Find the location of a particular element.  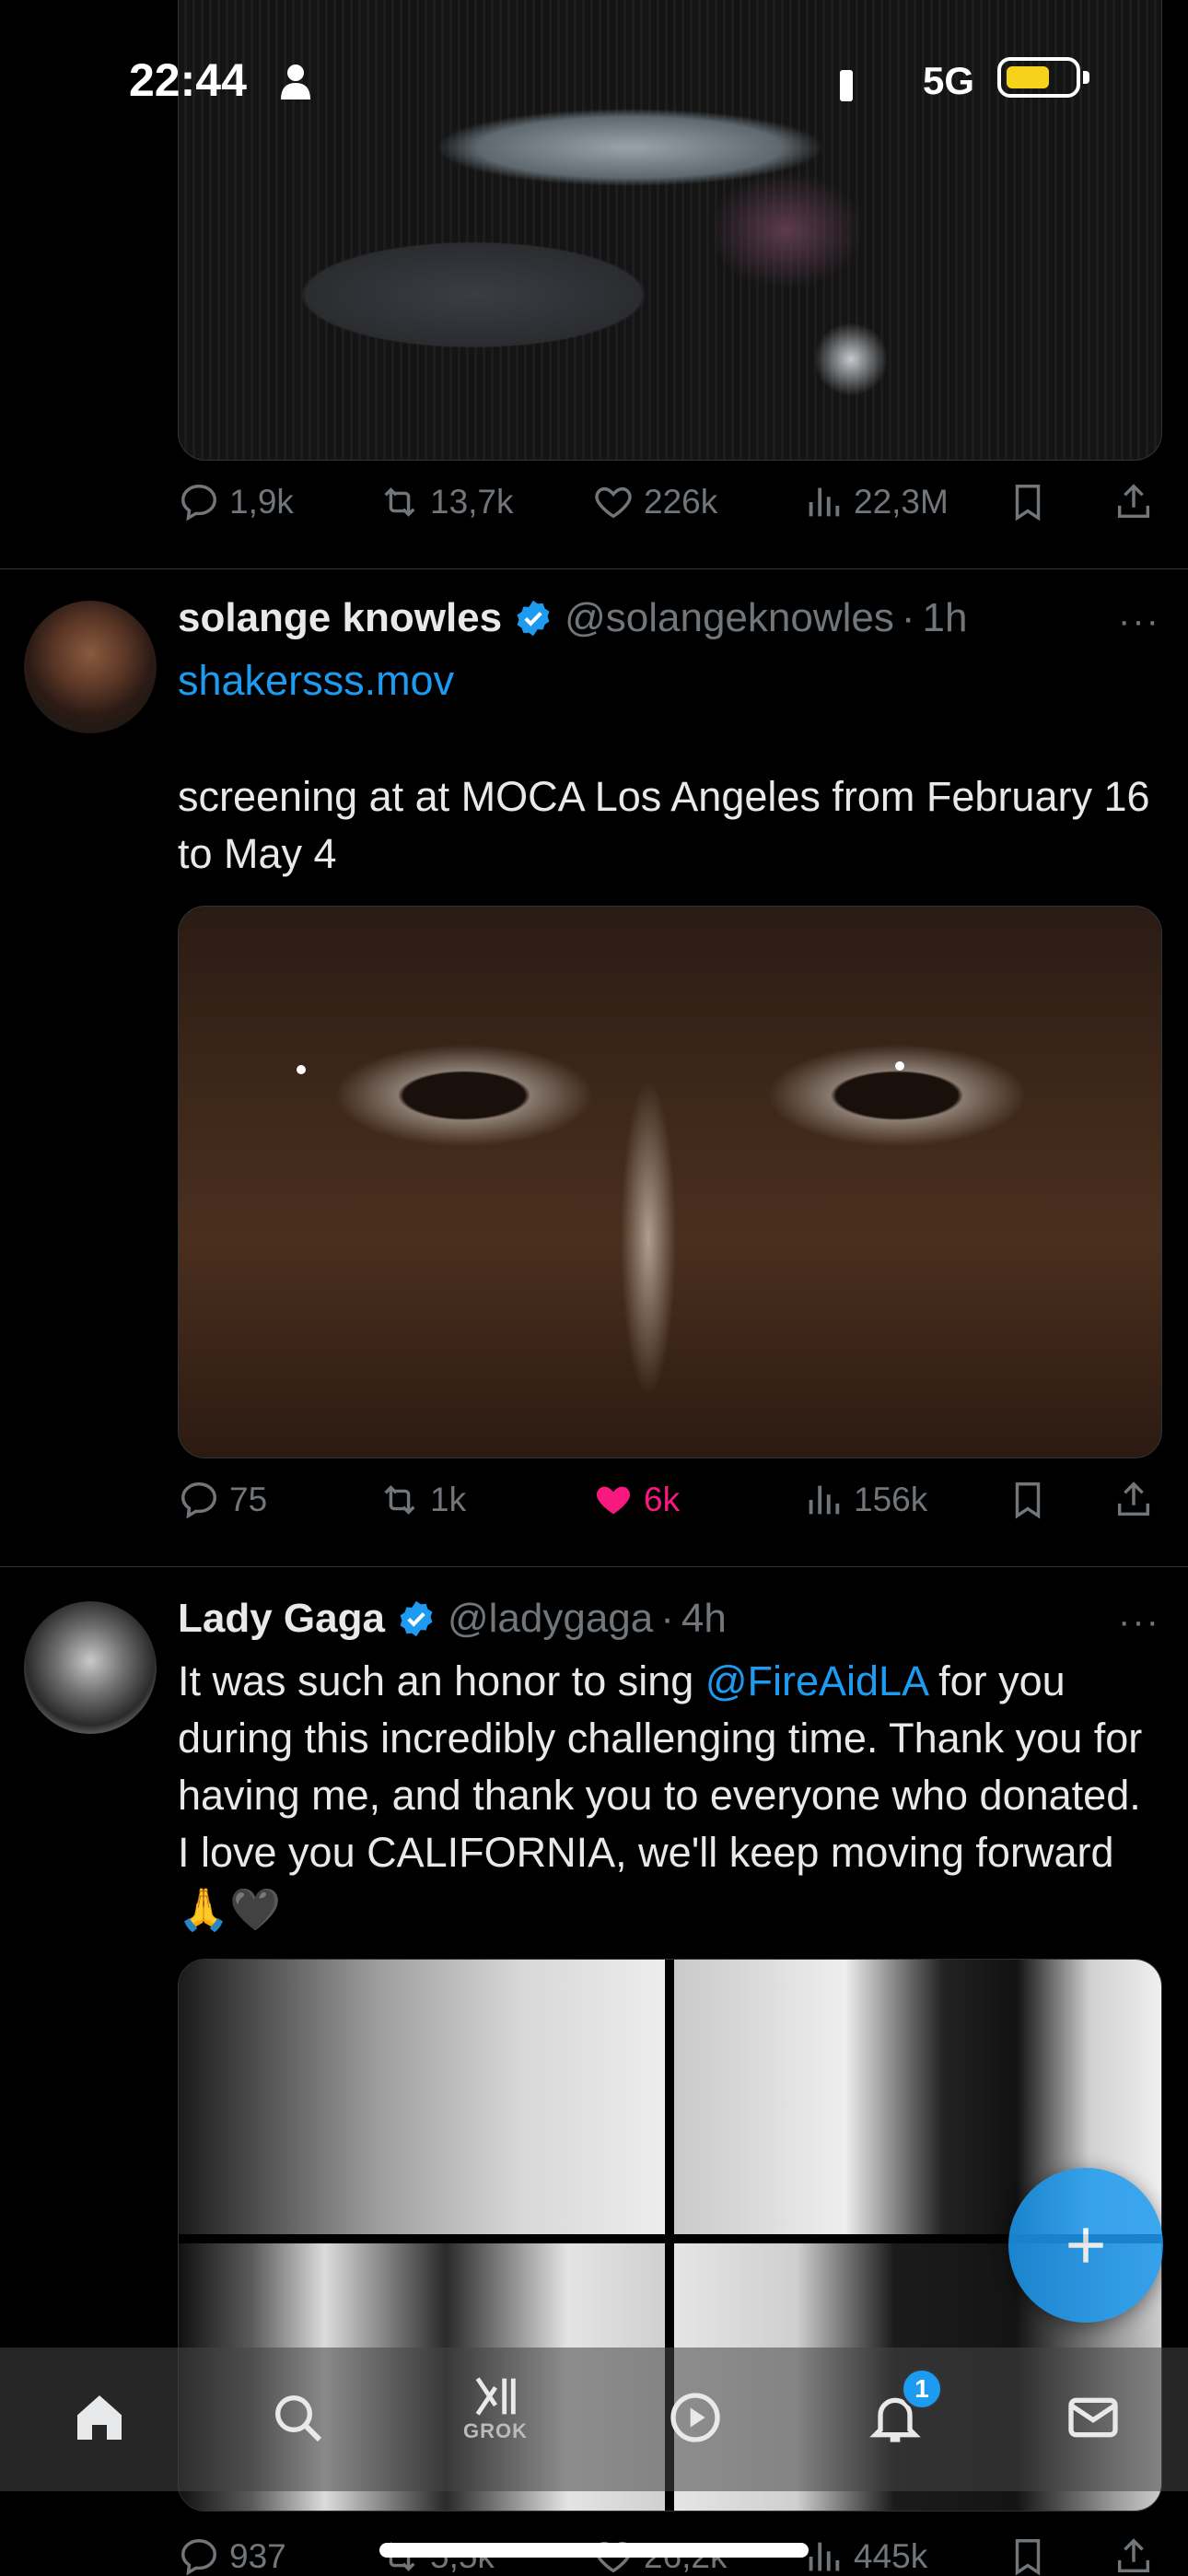

author-handle: @solangeknowles is located at coordinates (729, 618).